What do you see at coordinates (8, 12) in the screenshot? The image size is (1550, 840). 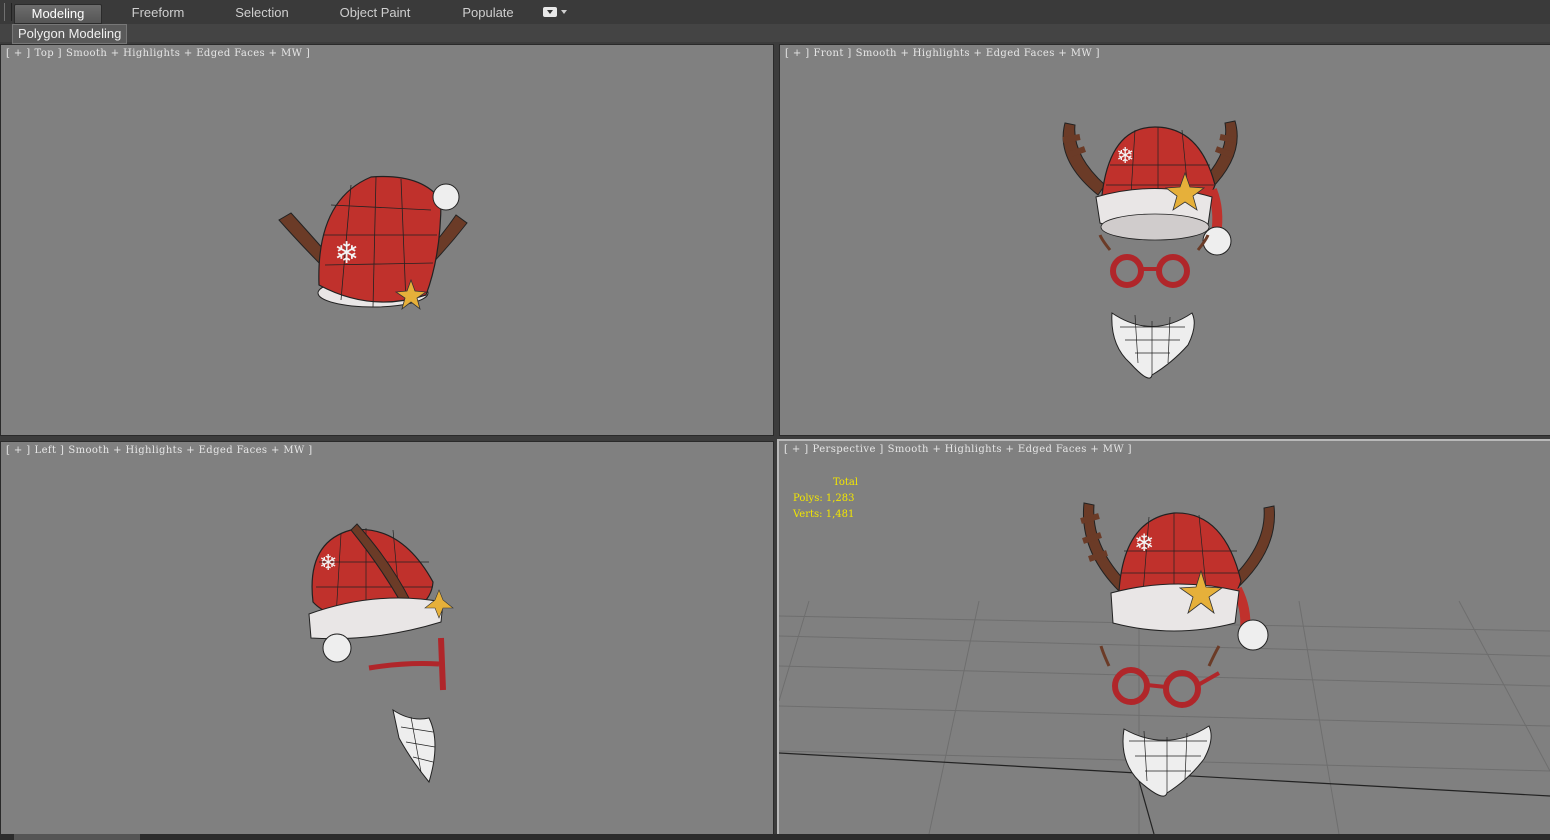 I see `ribbon-grip` at bounding box center [8, 12].